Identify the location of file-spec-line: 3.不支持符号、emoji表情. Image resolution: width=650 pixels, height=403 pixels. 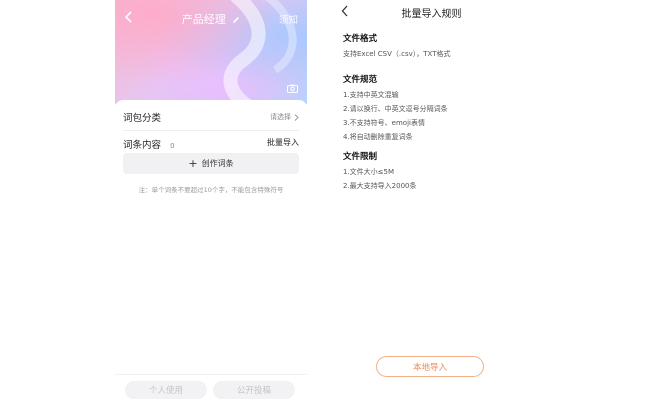
(384, 123).